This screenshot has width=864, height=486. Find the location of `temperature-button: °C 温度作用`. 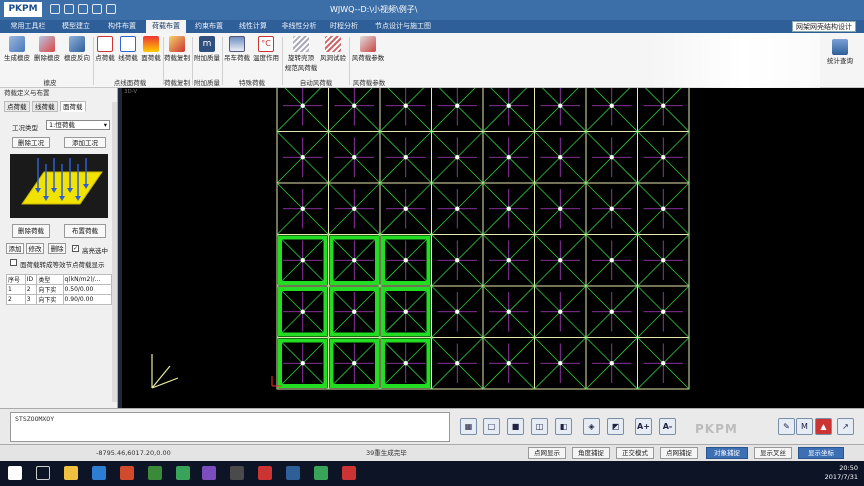

temperature-button: °C 温度作用 is located at coordinates (266, 53).